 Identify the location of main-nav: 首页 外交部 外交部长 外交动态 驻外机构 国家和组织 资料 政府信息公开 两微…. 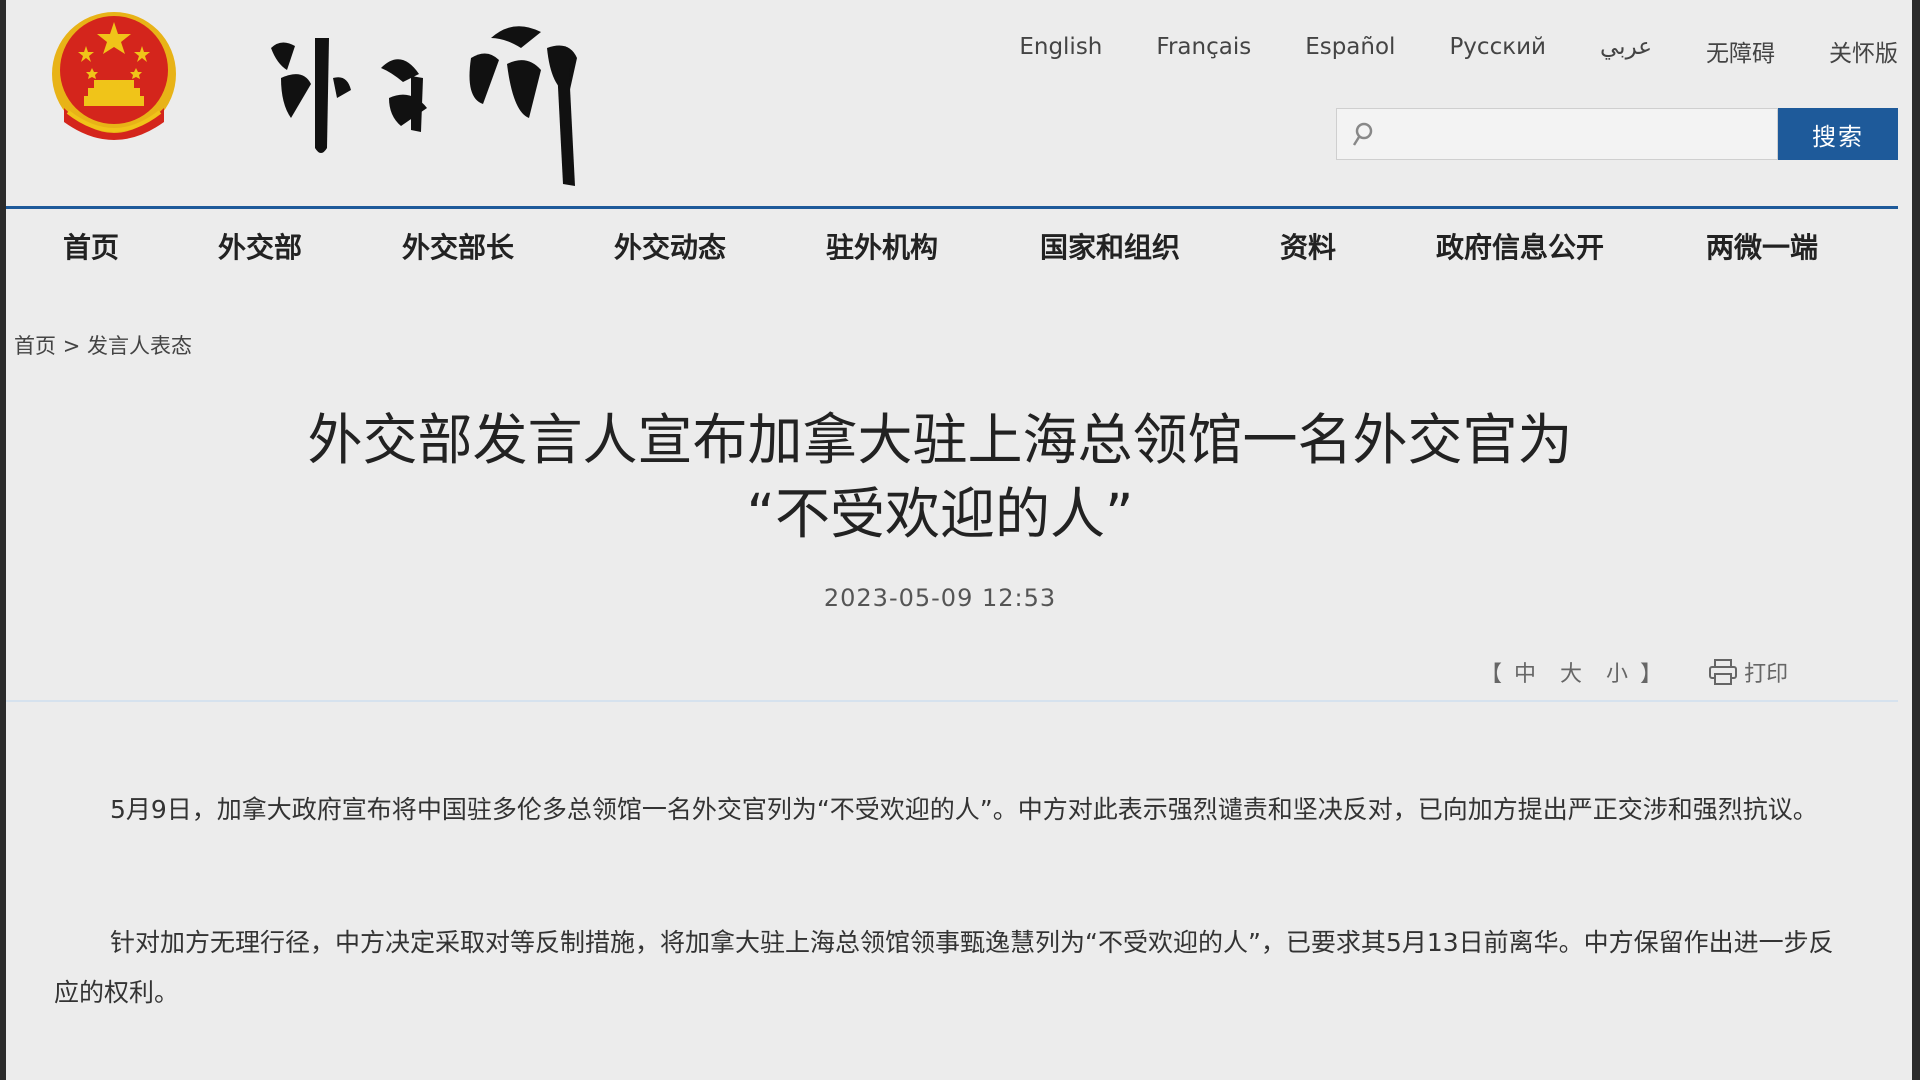
(952, 251).